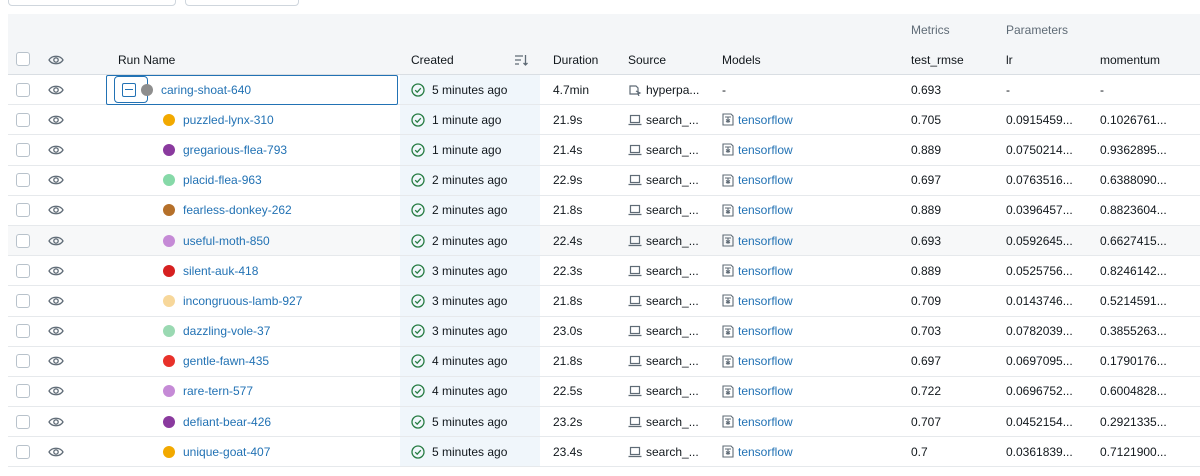 The width and height of the screenshot is (1200, 476). Describe the element at coordinates (568, 451) in the screenshot. I see `duration-value: 23.4s` at that location.